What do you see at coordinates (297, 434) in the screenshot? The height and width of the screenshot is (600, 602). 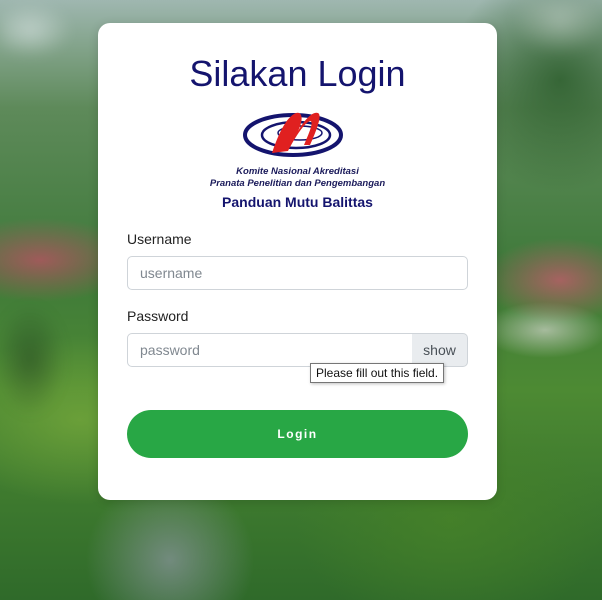 I see `login-button: Login` at bounding box center [297, 434].